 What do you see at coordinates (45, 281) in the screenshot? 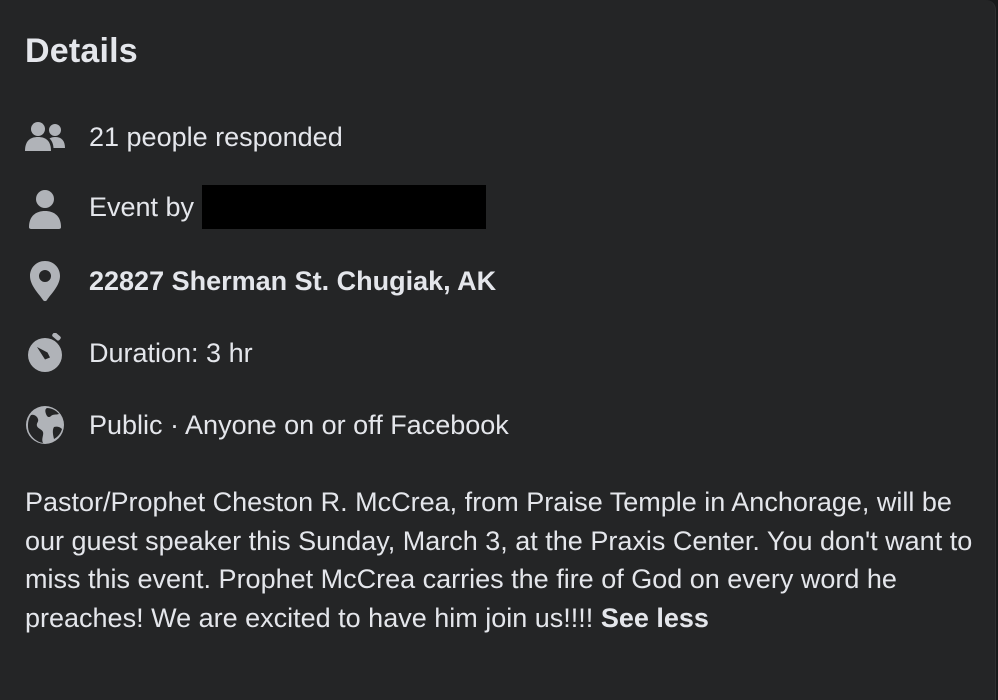
I see `map-pin-icon` at bounding box center [45, 281].